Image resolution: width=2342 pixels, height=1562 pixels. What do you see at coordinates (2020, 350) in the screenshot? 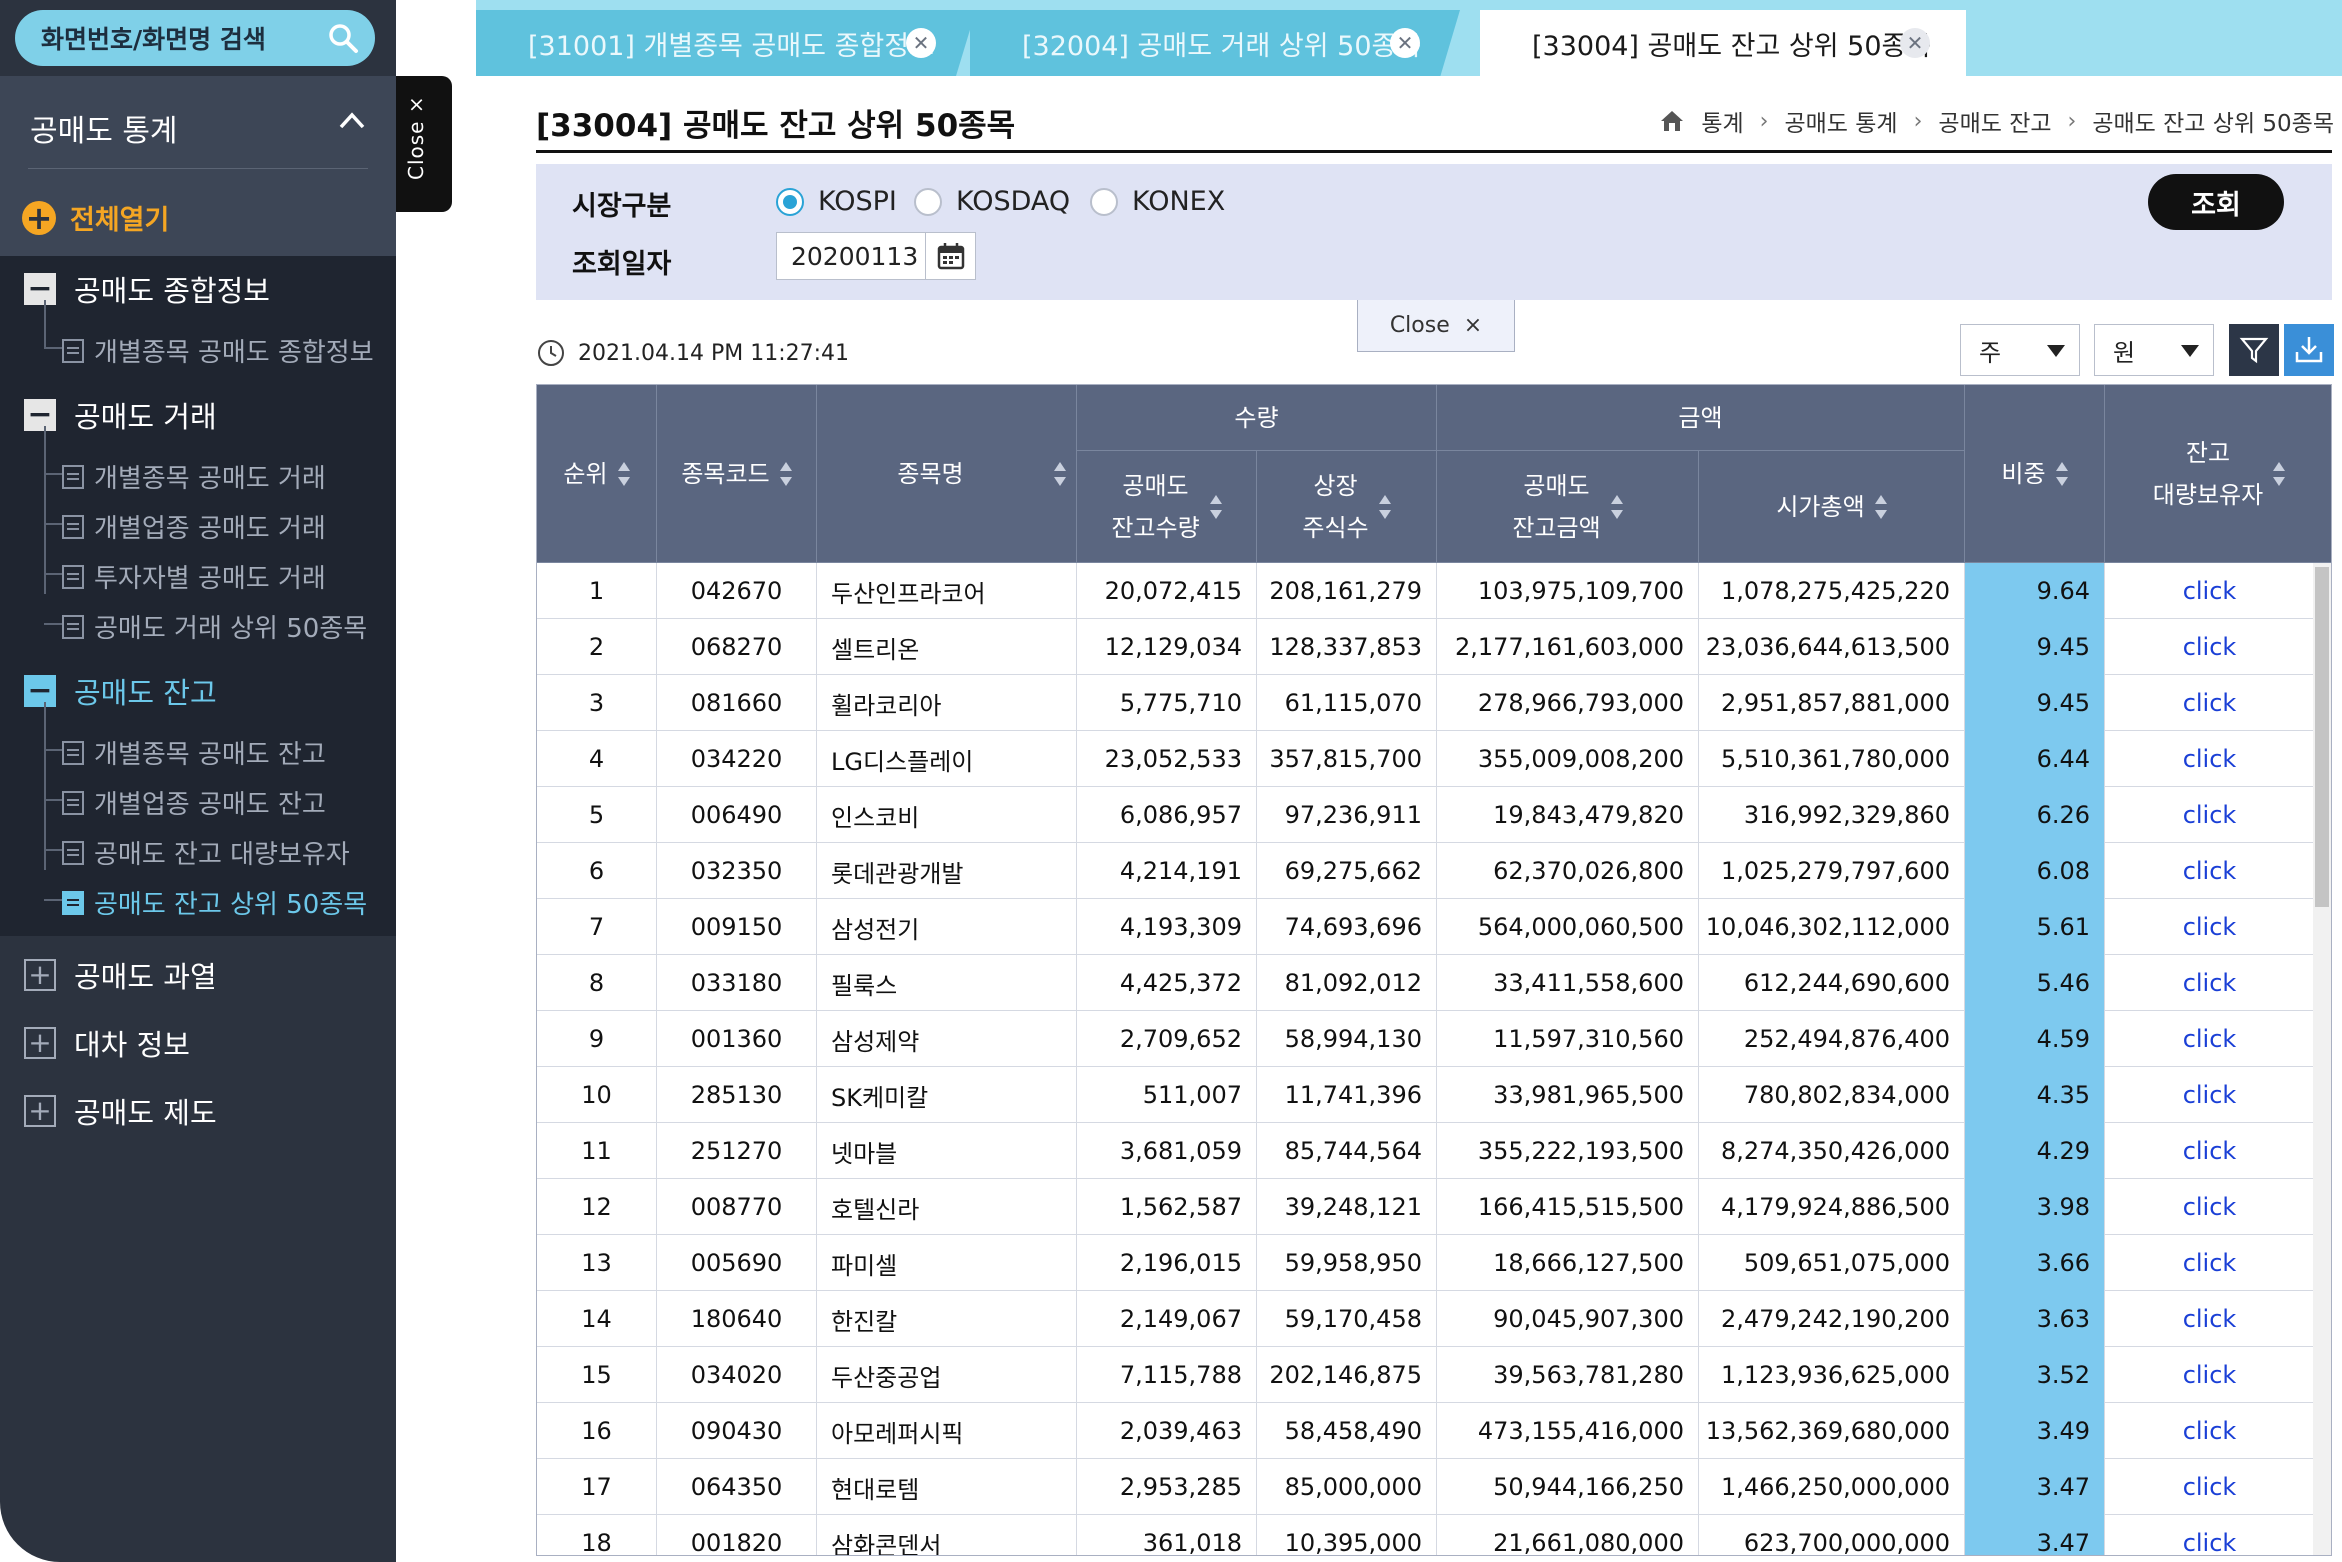
I see `share-unit-select: 주` at bounding box center [2020, 350].